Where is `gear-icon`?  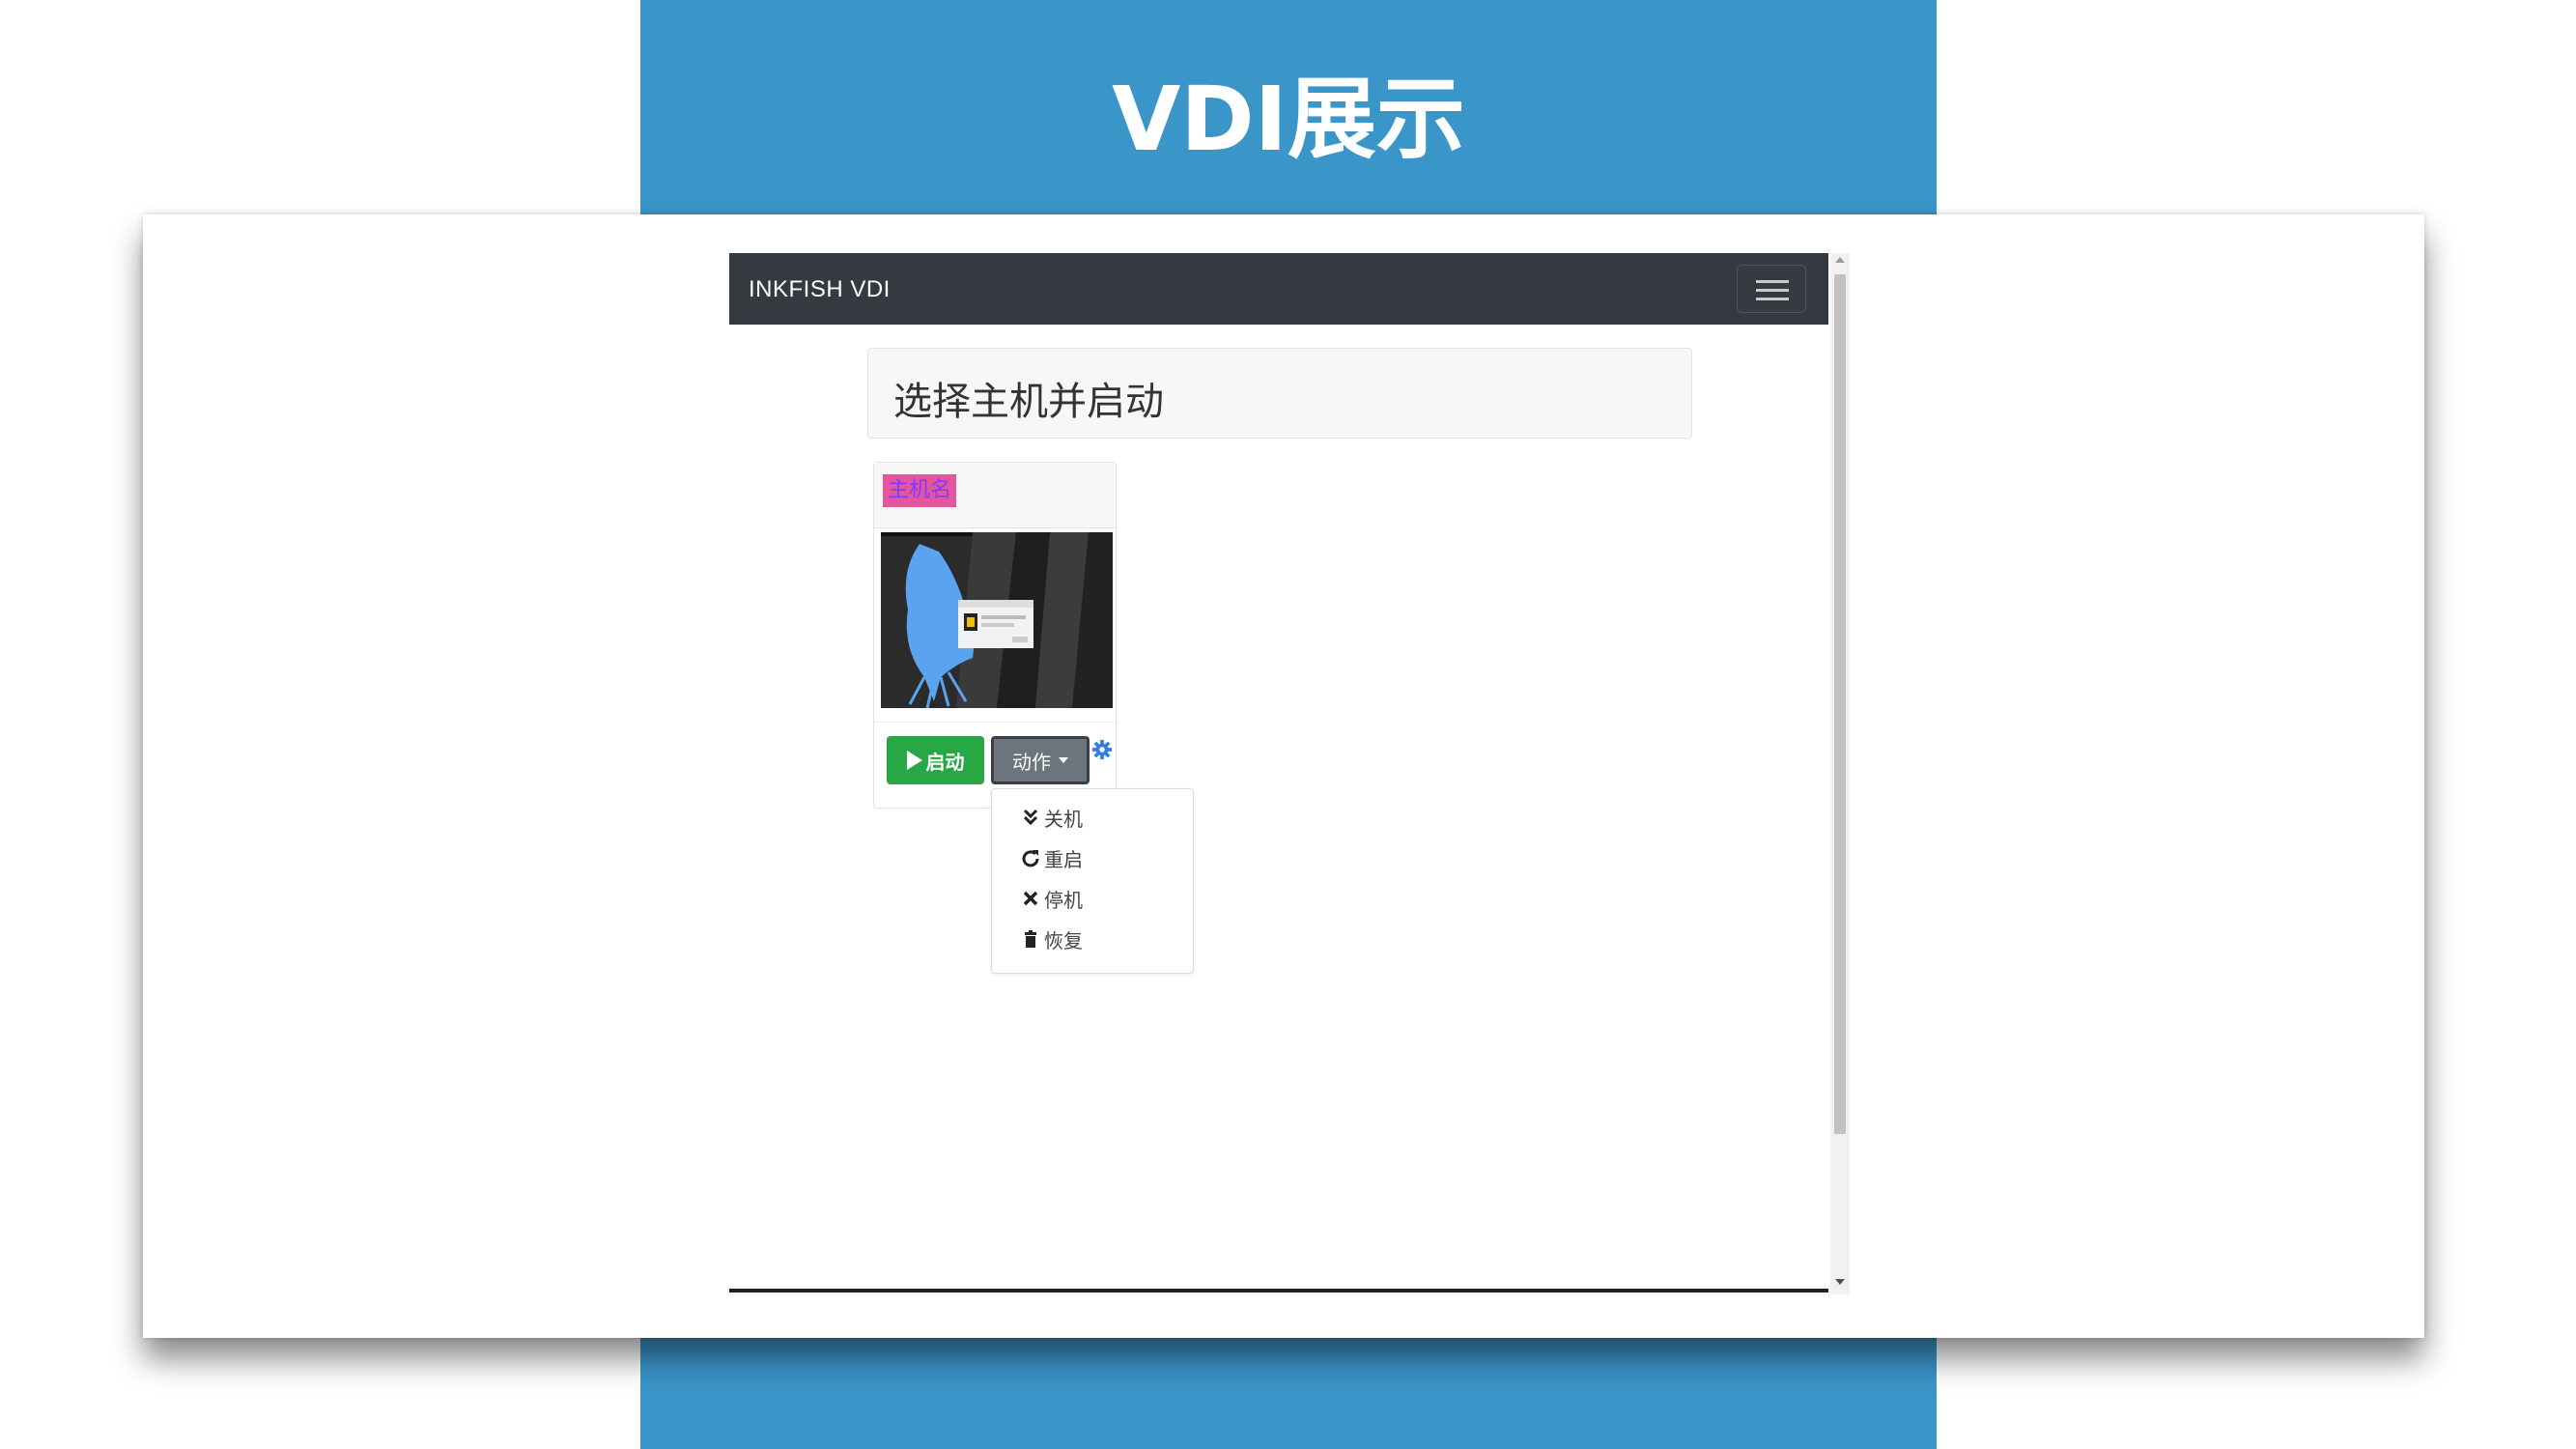 gear-icon is located at coordinates (1102, 749).